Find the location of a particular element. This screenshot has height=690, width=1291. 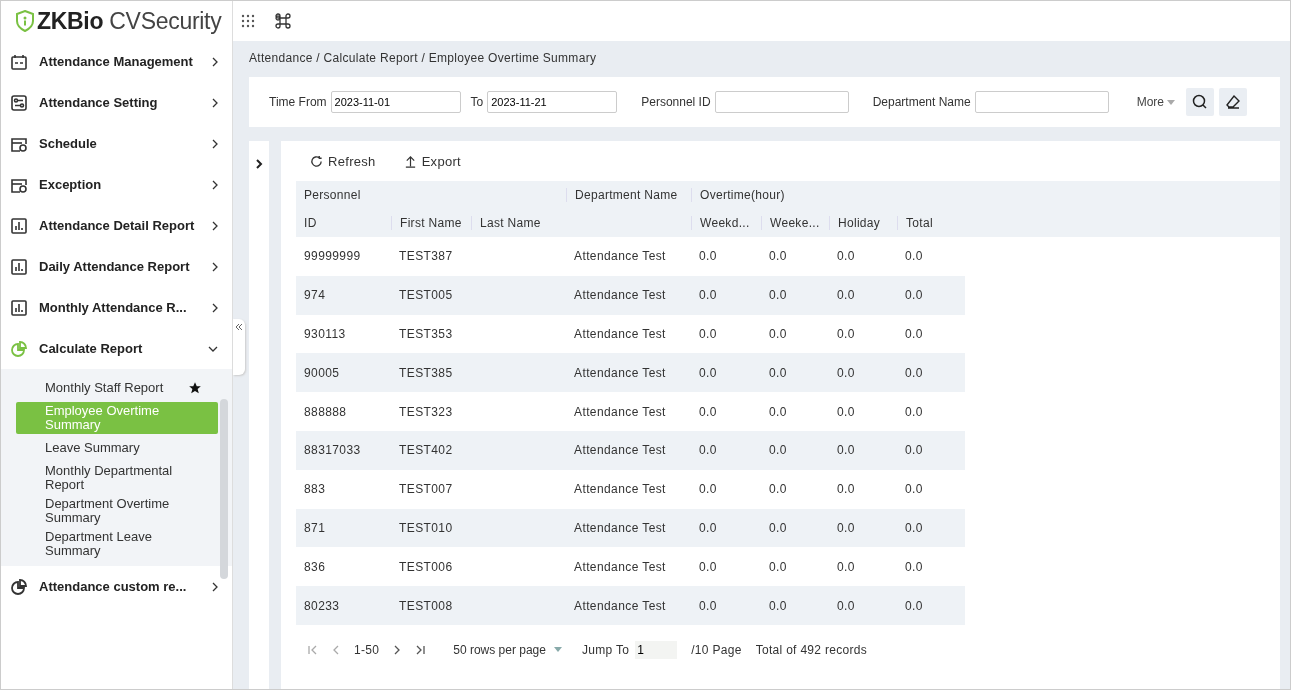

caret-icon is located at coordinates (1171, 102).